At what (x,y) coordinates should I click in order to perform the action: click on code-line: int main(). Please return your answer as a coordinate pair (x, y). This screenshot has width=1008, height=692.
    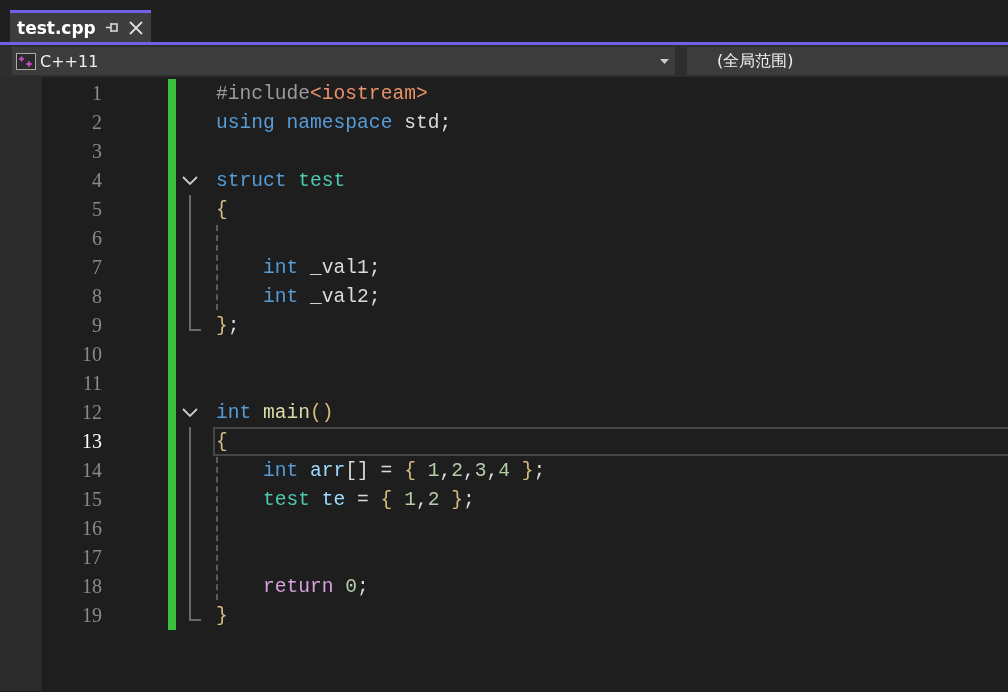
    Looking at the image, I should click on (275, 412).